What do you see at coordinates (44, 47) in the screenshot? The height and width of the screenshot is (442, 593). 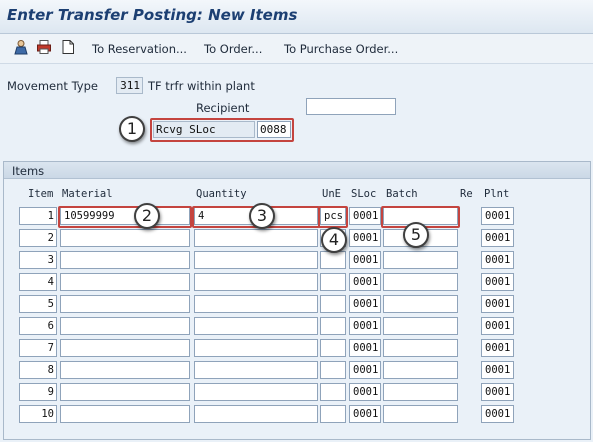 I see `printer-icon` at bounding box center [44, 47].